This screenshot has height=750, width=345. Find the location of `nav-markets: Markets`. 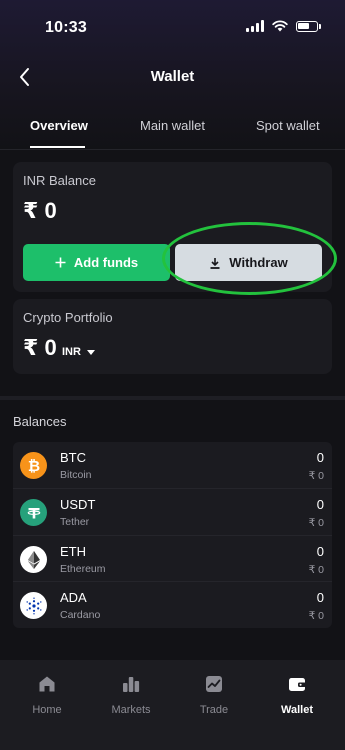

nav-markets: Markets is located at coordinates (131, 695).